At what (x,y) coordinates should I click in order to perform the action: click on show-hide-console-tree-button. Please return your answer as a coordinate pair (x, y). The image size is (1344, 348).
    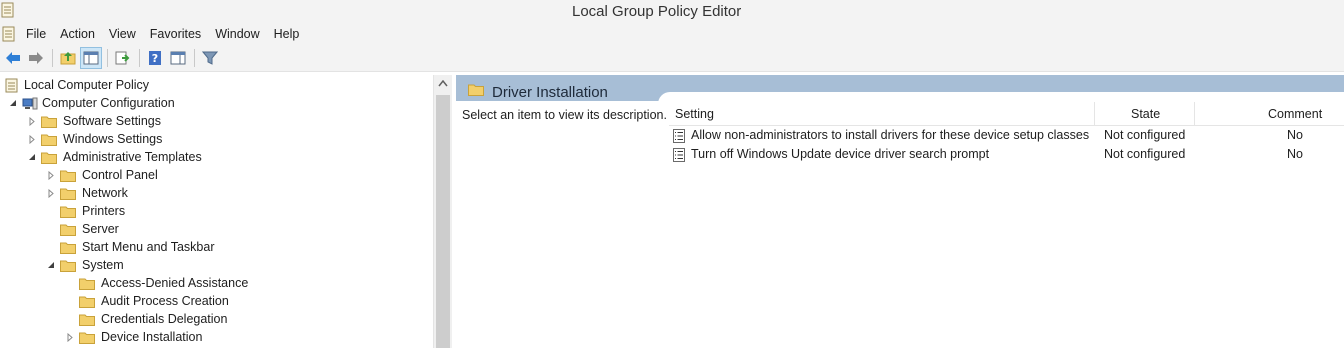
    Looking at the image, I should click on (91, 58).